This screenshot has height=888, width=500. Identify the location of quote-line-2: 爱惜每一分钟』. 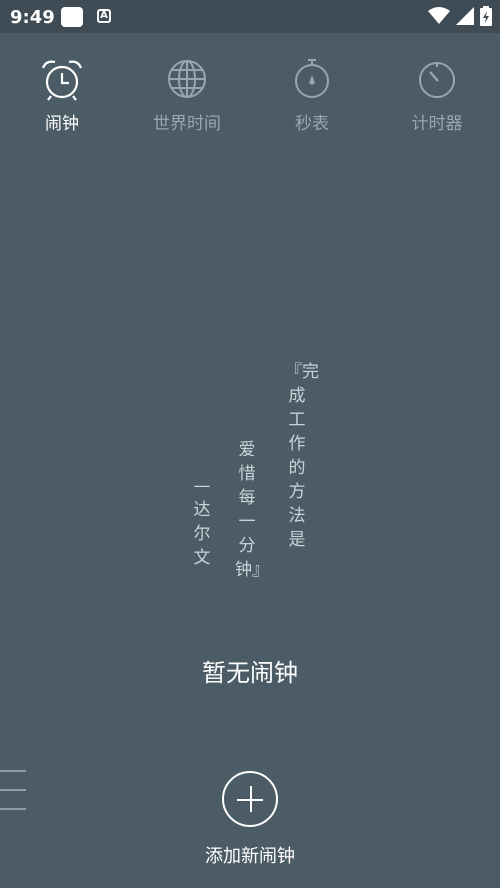
(252, 510).